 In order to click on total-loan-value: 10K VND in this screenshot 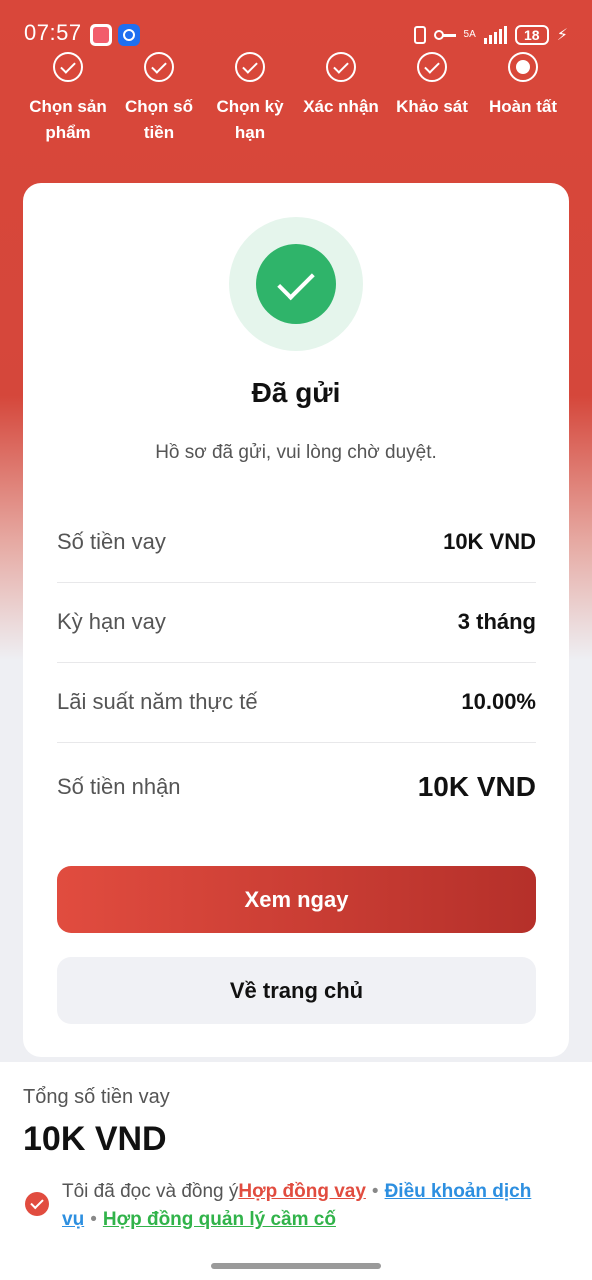, I will do `click(95, 1139)`.